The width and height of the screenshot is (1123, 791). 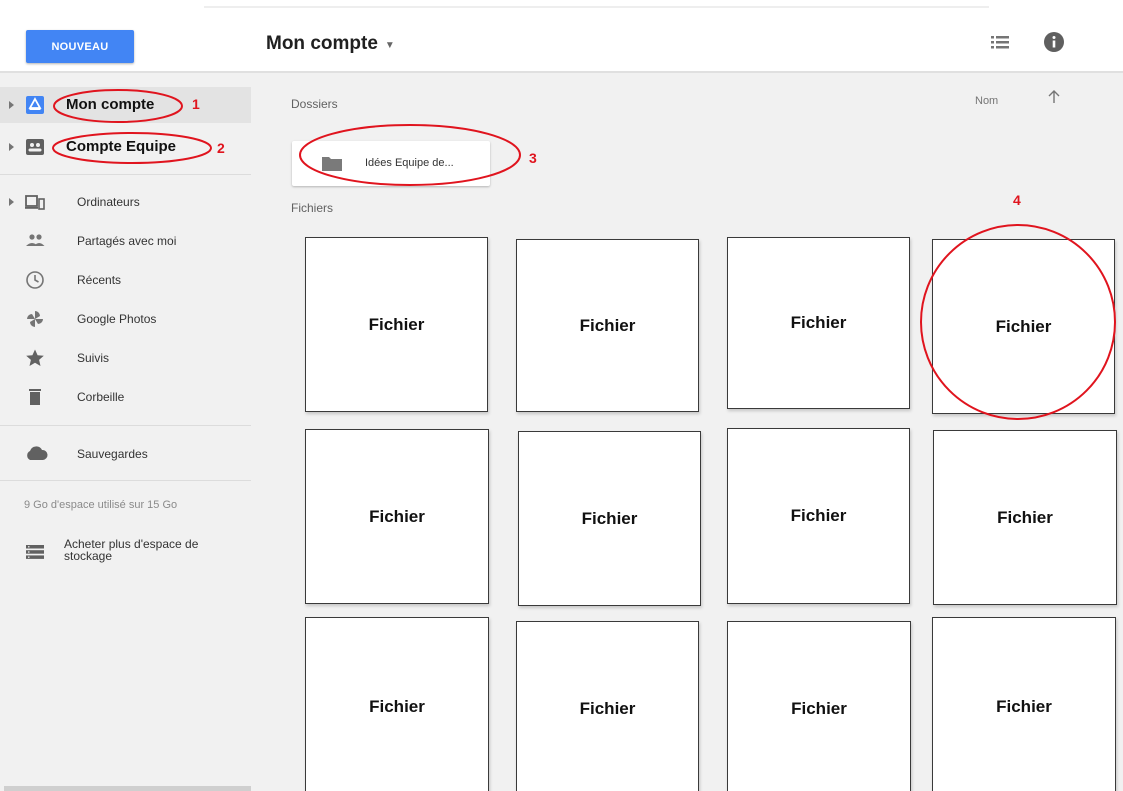 What do you see at coordinates (125, 397) in the screenshot?
I see `sidebar-item-corbeille: Corbeille` at bounding box center [125, 397].